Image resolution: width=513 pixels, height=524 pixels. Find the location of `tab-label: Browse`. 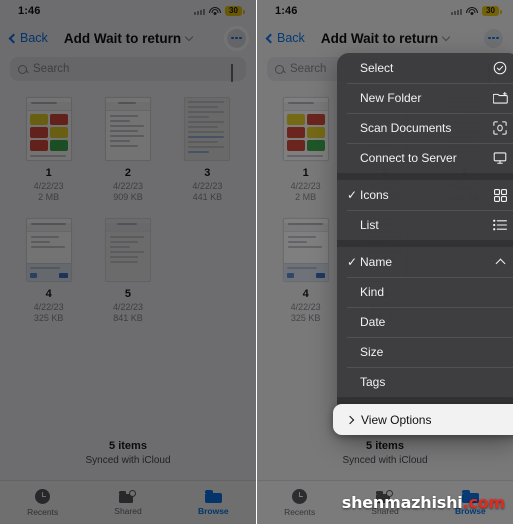

tab-label: Browse is located at coordinates (213, 510).